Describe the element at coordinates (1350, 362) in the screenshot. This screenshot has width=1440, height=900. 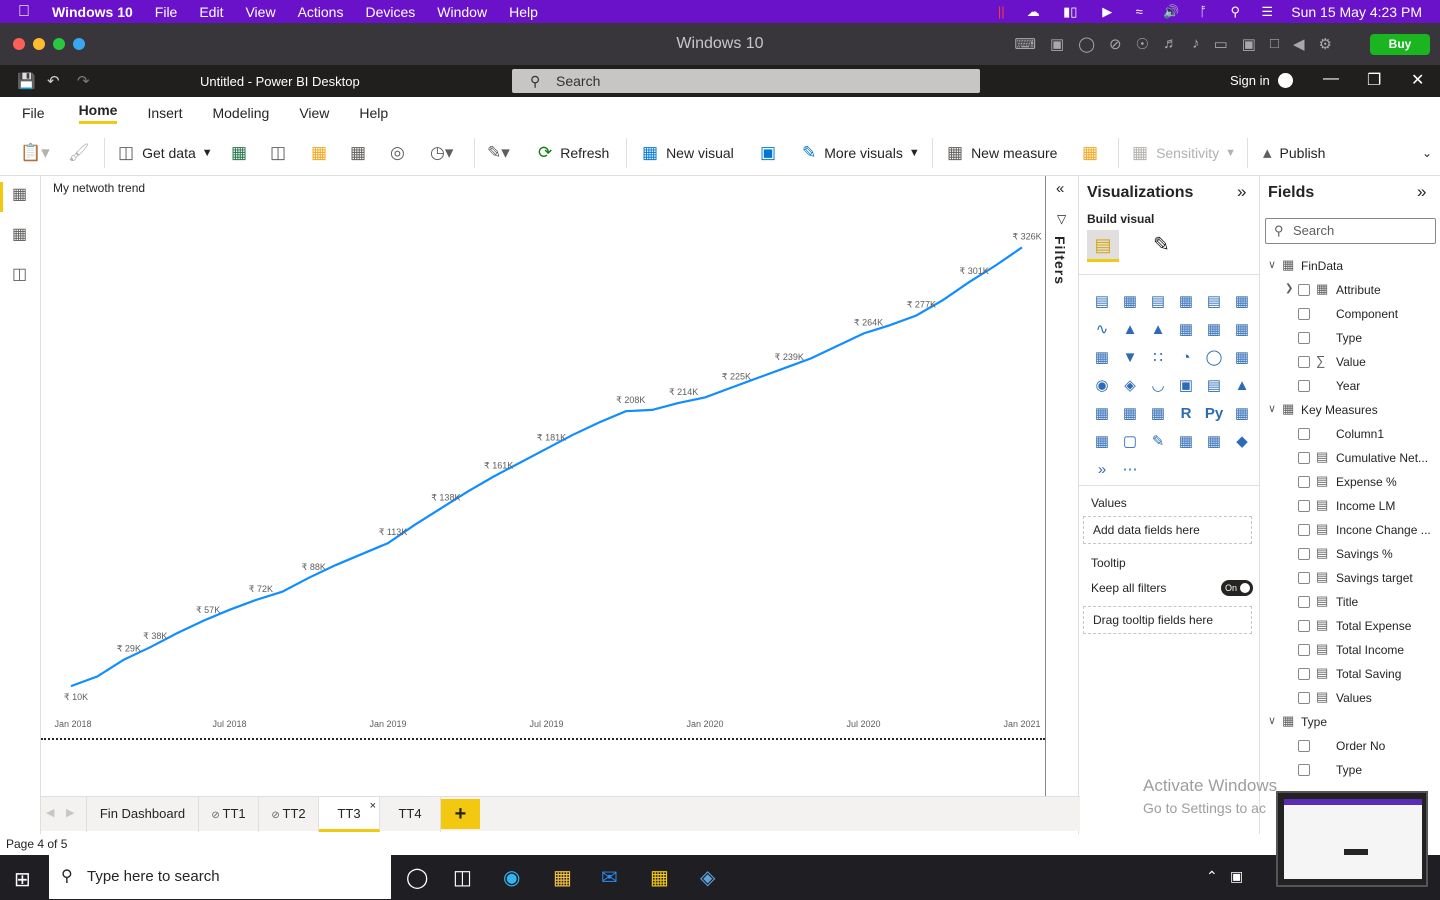
I see `field-item: ∑ Value` at that location.